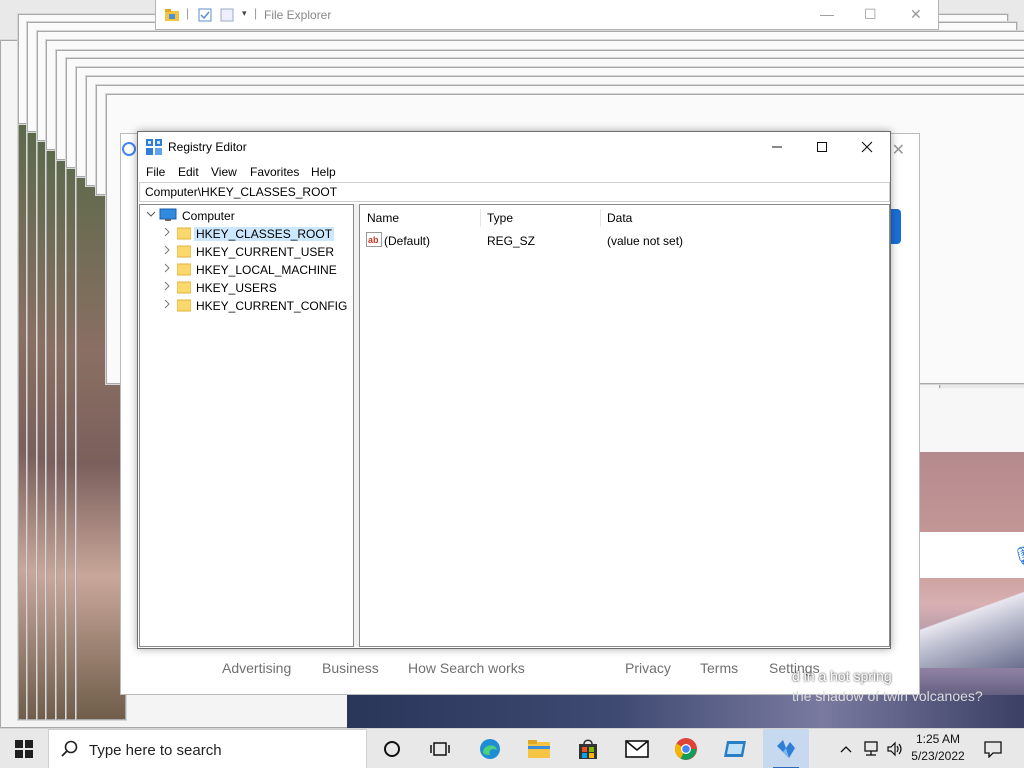 This screenshot has width=1024, height=768. What do you see at coordinates (547, 15) in the screenshot?
I see `file-explorer-window: | ▾ | File Explorer — ☐ ✕` at bounding box center [547, 15].